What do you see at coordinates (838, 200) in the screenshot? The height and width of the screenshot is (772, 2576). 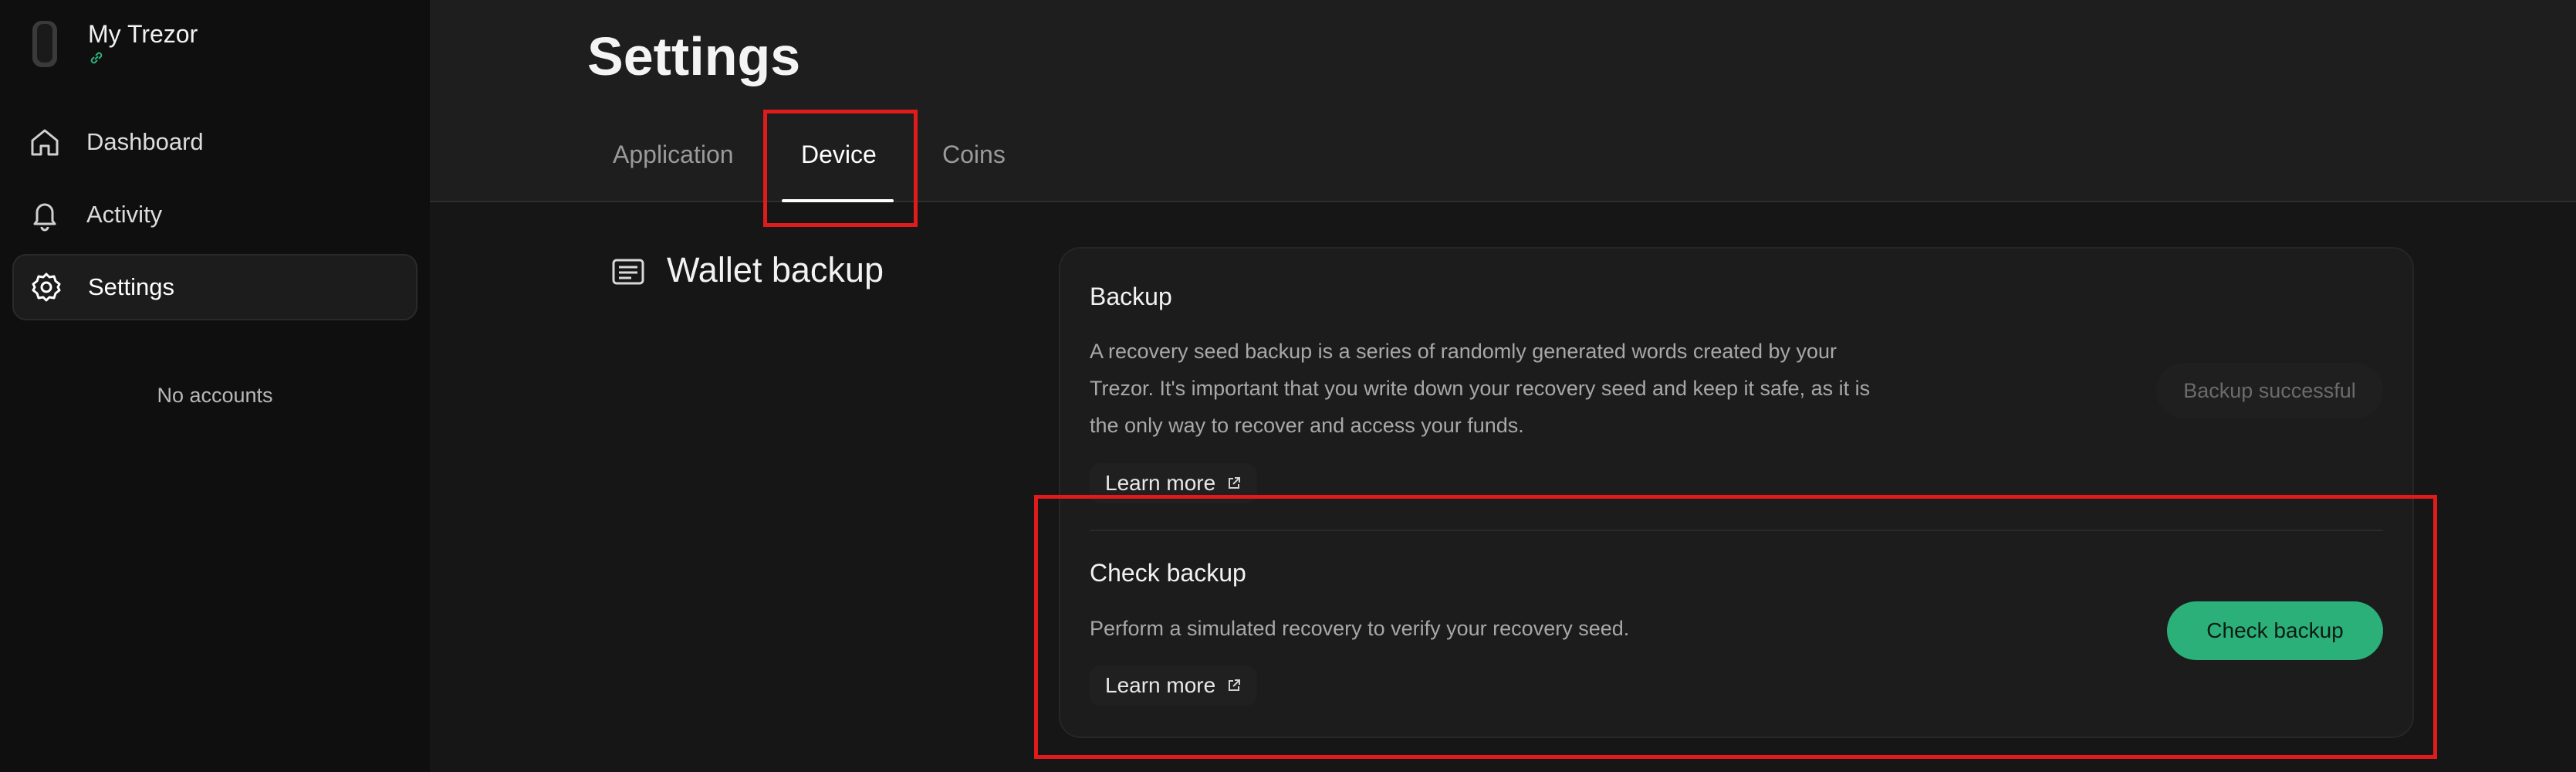 I see `active-tab-indicator` at bounding box center [838, 200].